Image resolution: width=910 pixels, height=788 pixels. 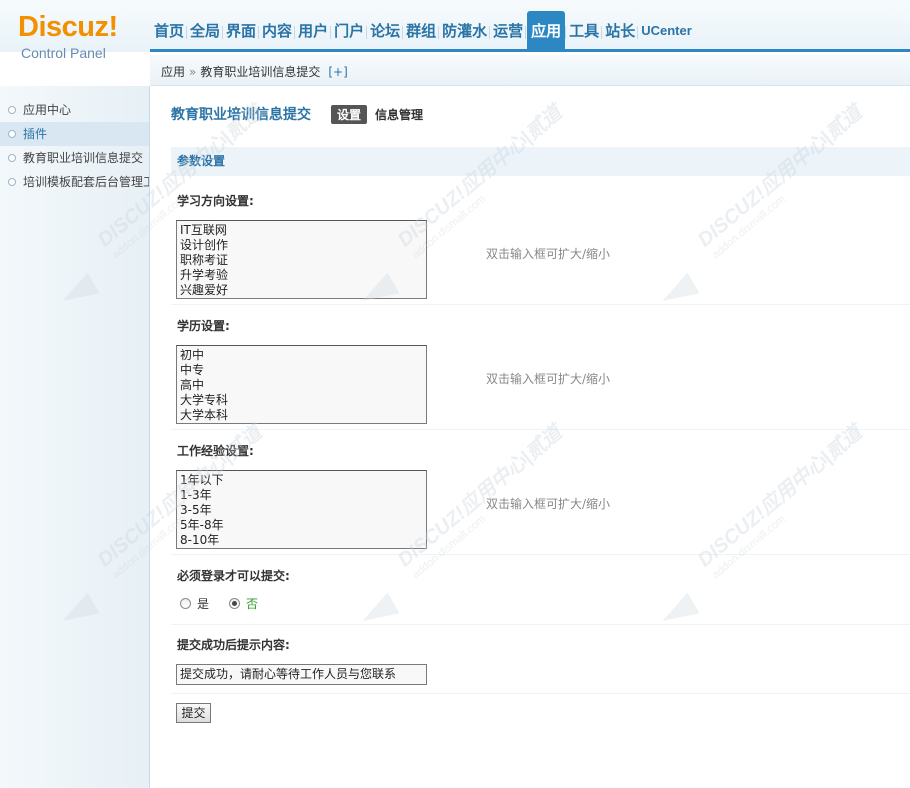 What do you see at coordinates (74, 110) in the screenshot?
I see `sidebar-item-app-center: 应用中心` at bounding box center [74, 110].